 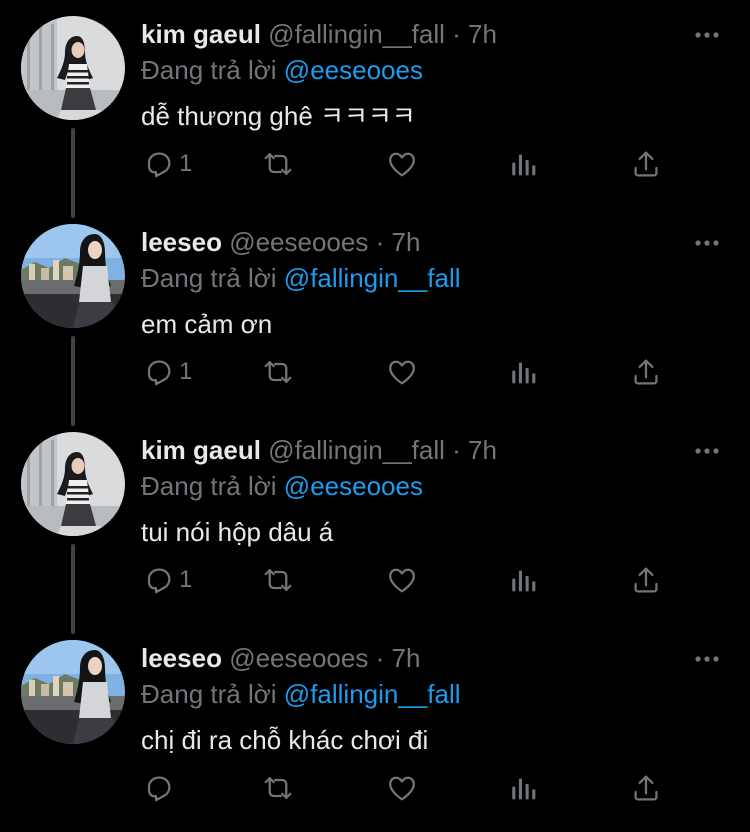 I want to click on tweet-text: em cảm ơn, so click(x=207, y=324).